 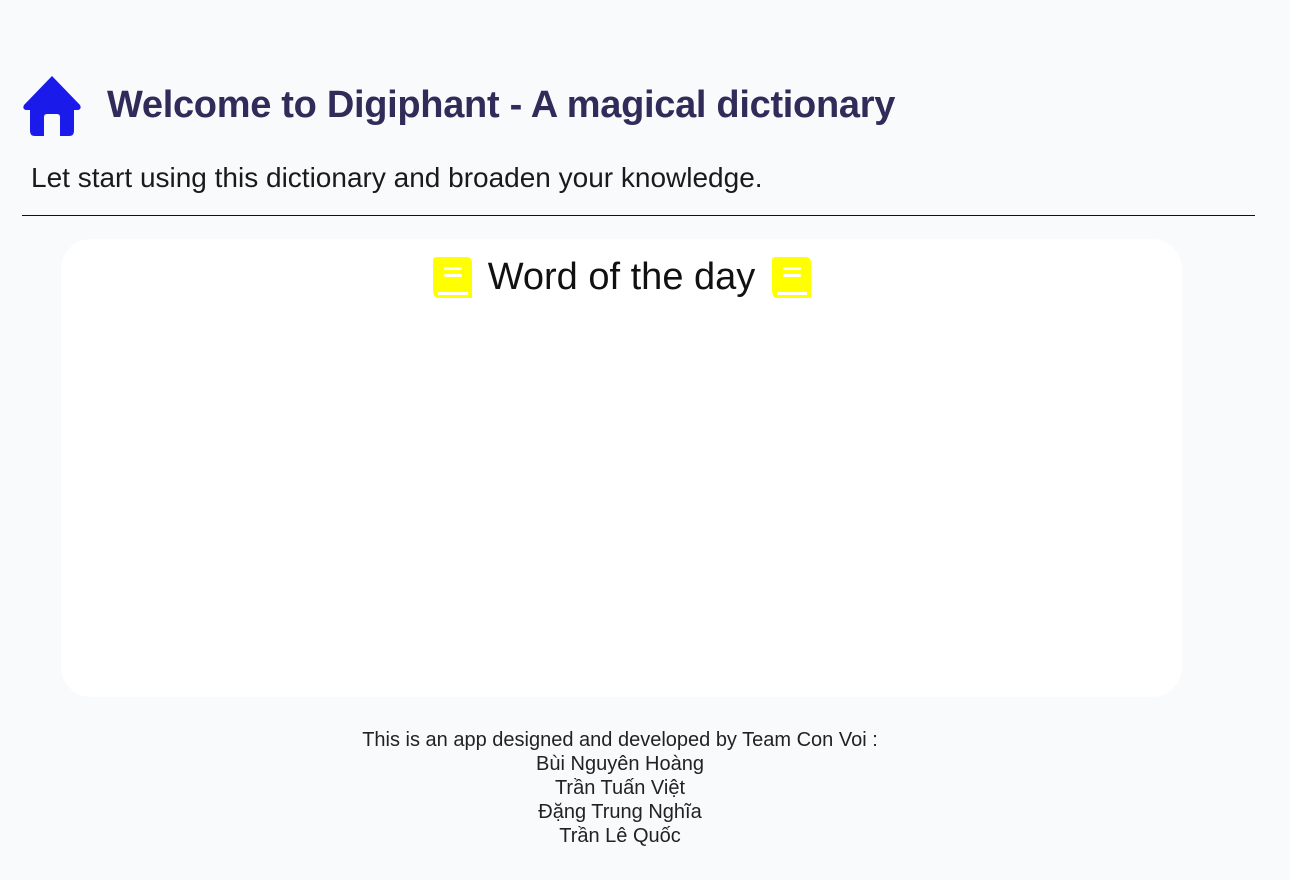 I want to click on home-link, so click(x=52, y=105).